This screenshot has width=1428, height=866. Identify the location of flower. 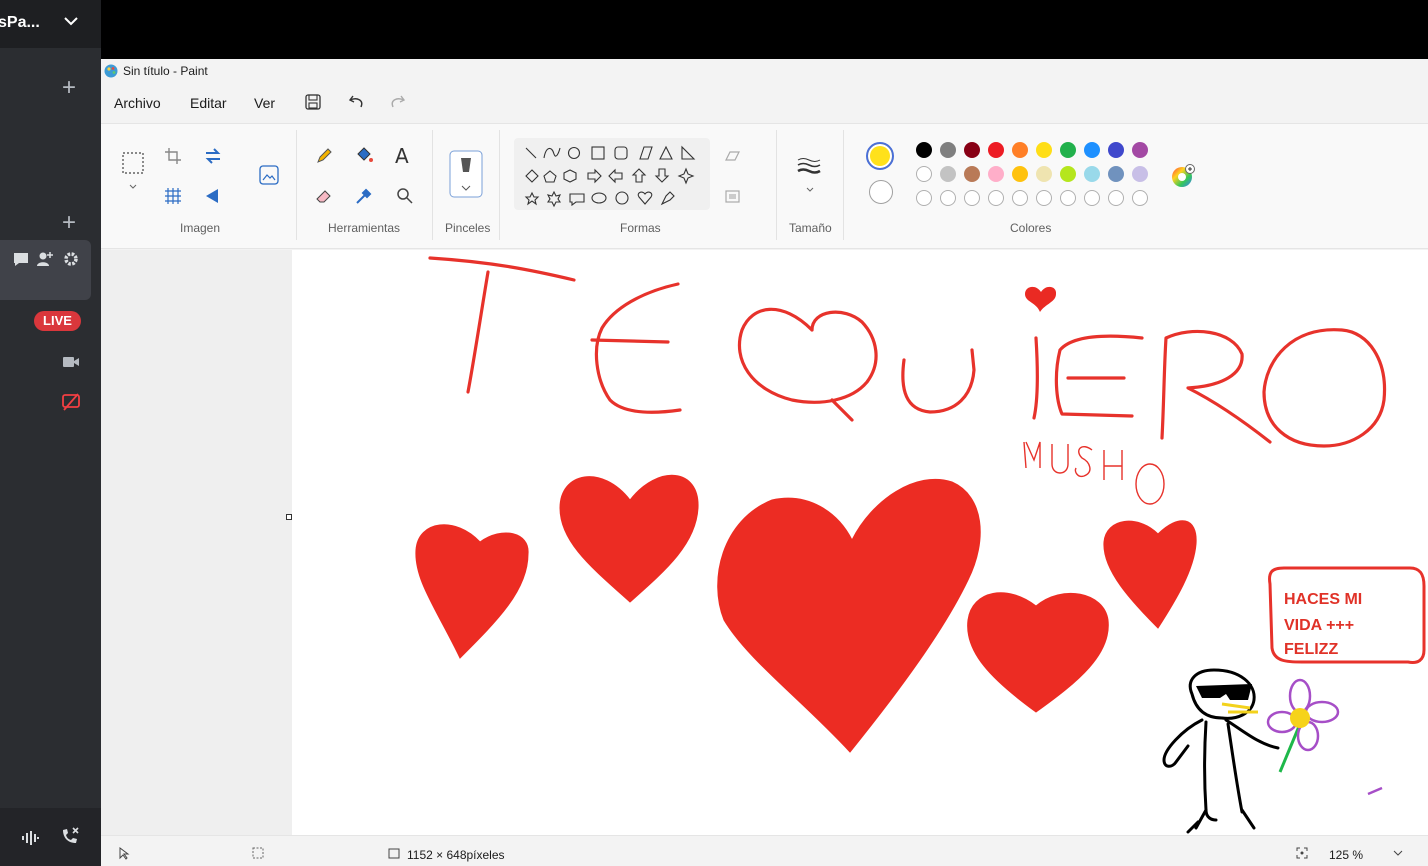
(1303, 725).